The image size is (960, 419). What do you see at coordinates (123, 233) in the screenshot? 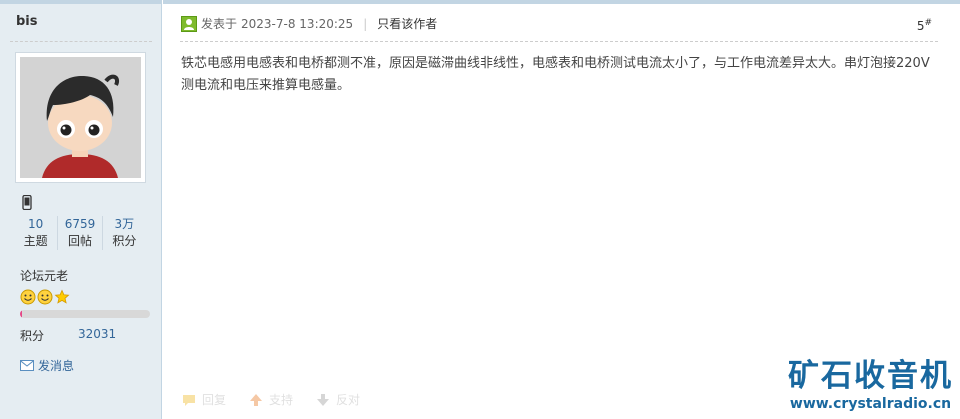
I see `stat-points: 3万 积分` at bounding box center [123, 233].